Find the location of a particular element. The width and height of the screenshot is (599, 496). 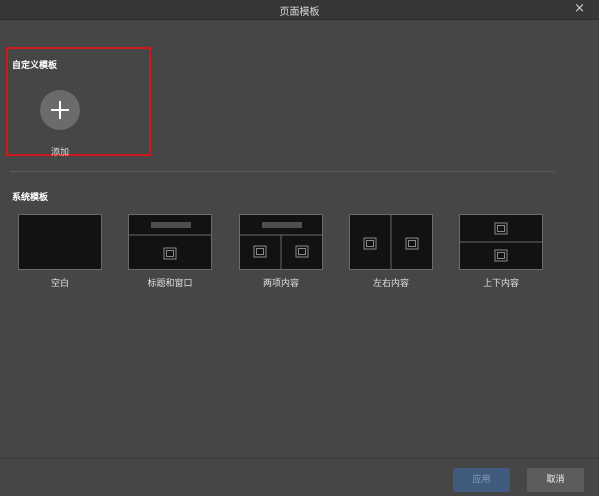

plus-icon-v is located at coordinates (60, 110).